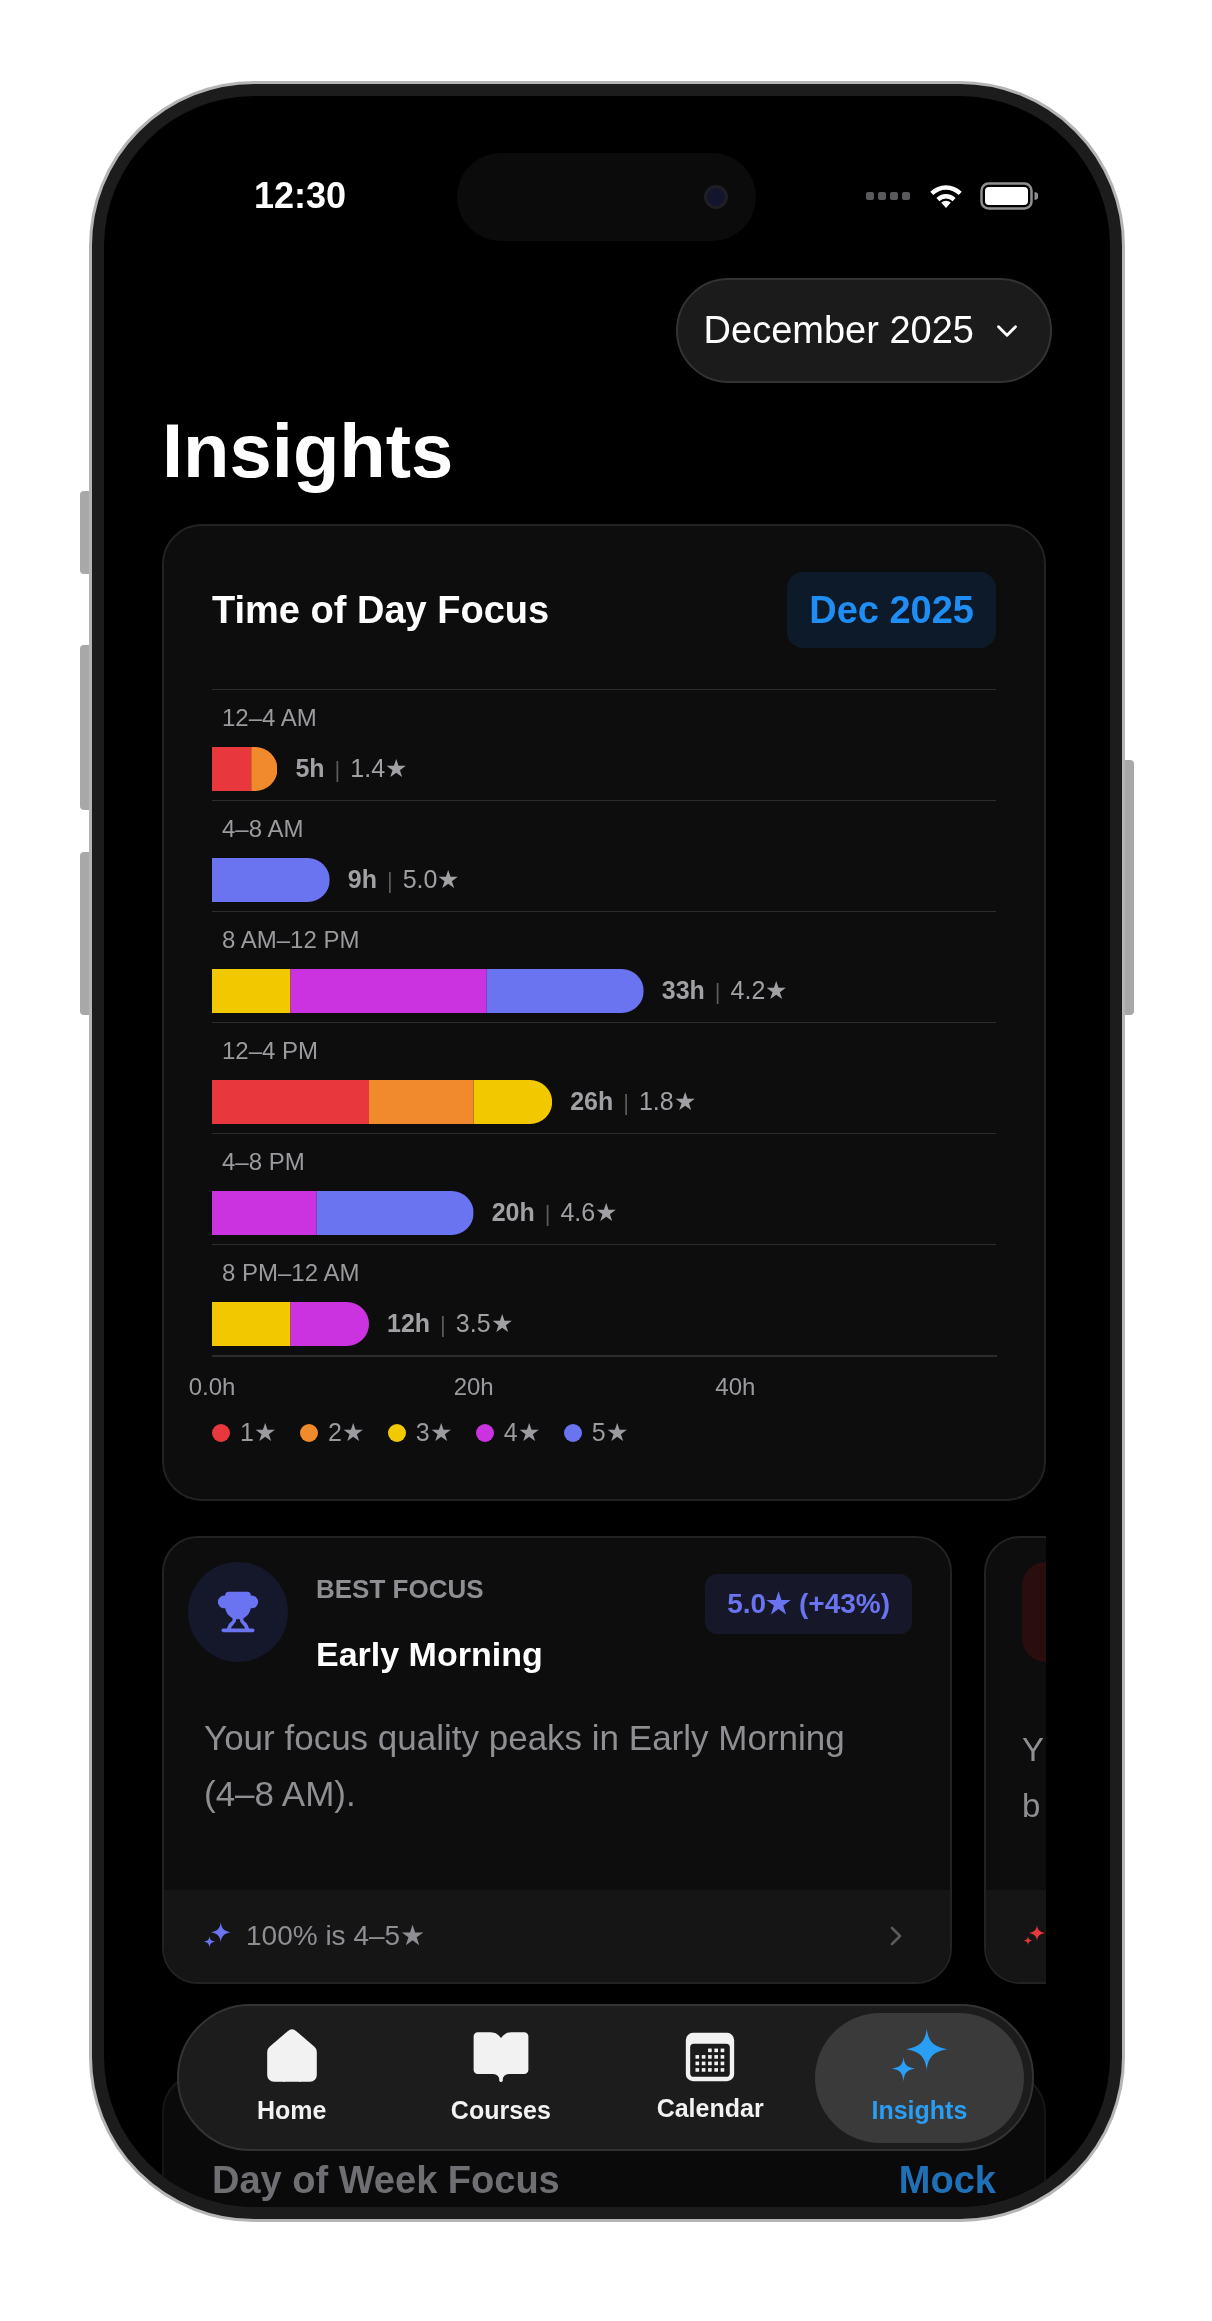 The width and height of the screenshot is (1212, 2321). What do you see at coordinates (1009, 196) in the screenshot?
I see `battery-icon` at bounding box center [1009, 196].